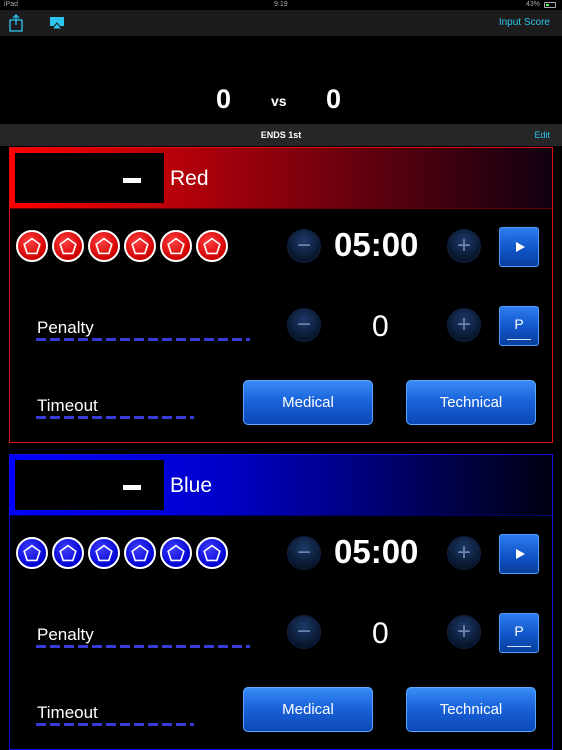 The height and width of the screenshot is (750, 562). I want to click on panel-header: Red, so click(281, 178).